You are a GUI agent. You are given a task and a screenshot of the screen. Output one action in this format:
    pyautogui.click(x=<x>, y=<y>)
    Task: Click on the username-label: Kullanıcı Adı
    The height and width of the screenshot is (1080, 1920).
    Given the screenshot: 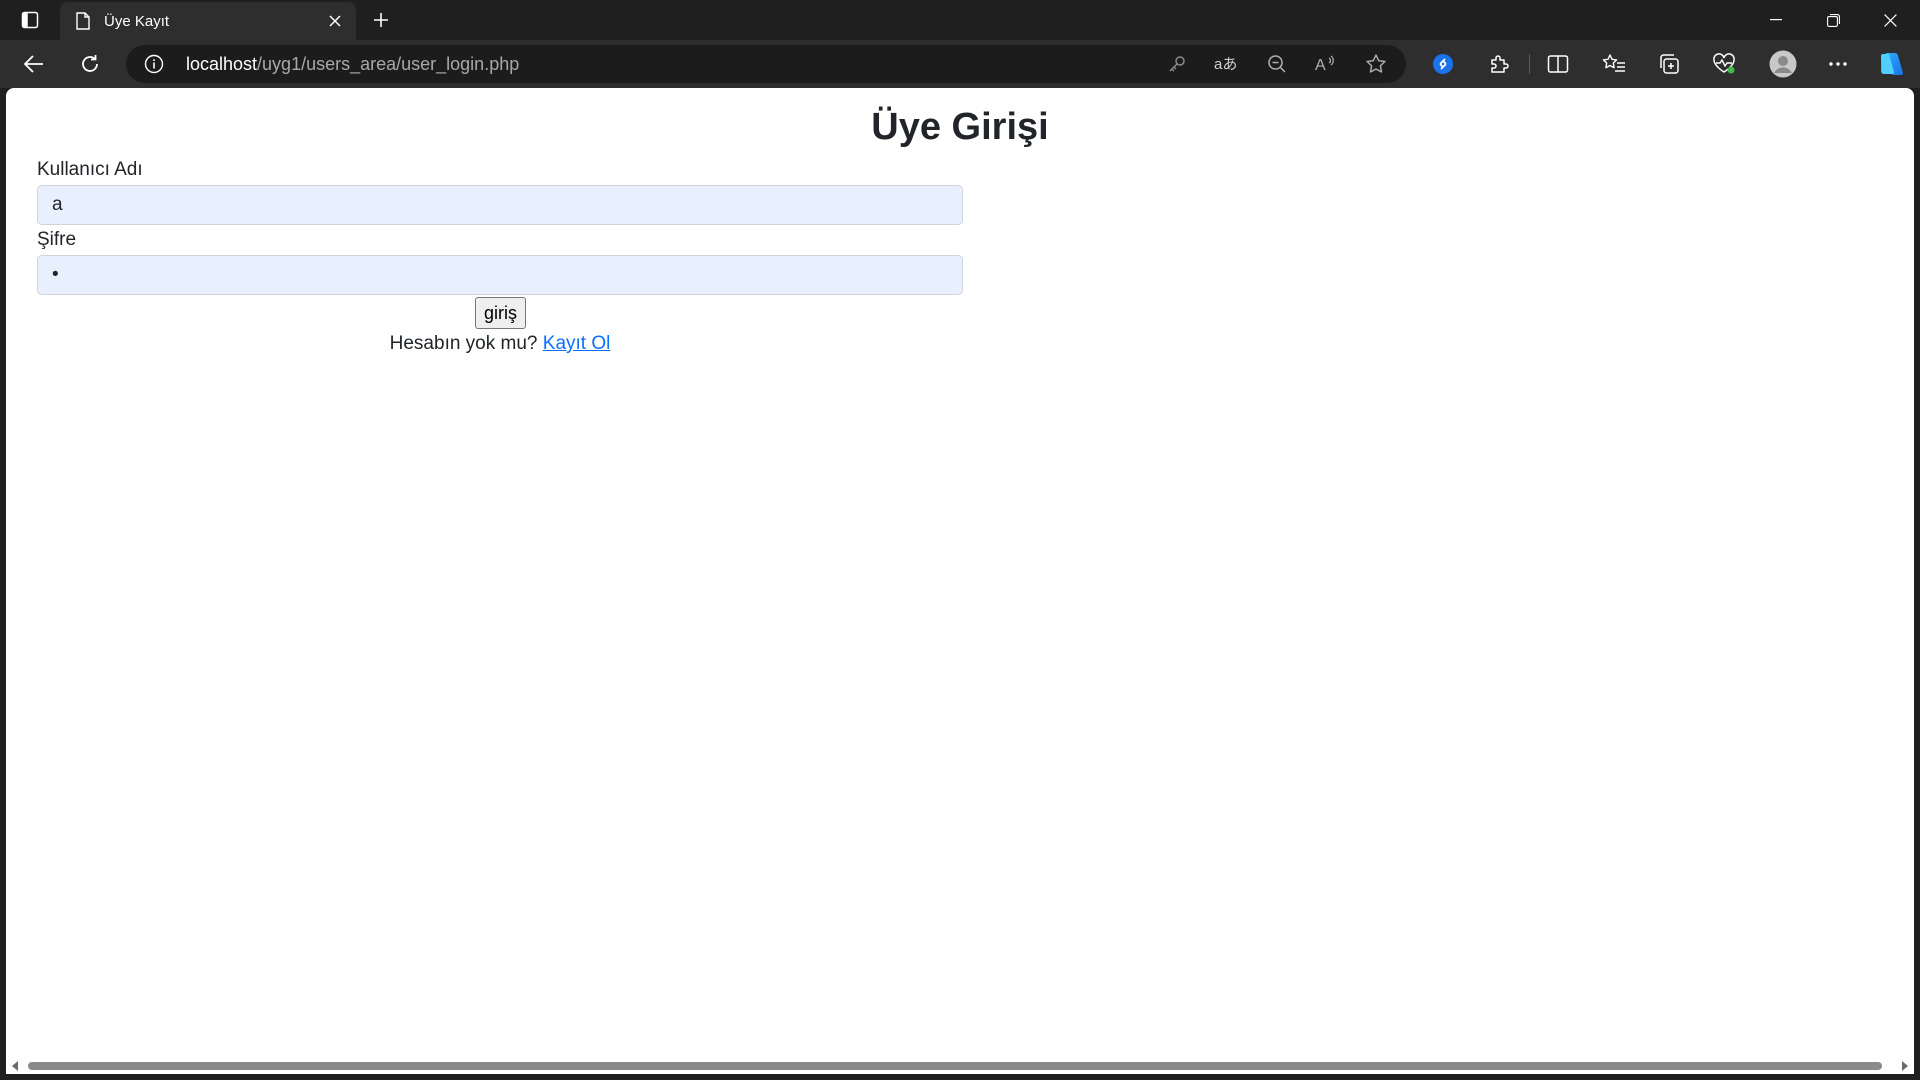 What is the action you would take?
    pyautogui.click(x=90, y=169)
    